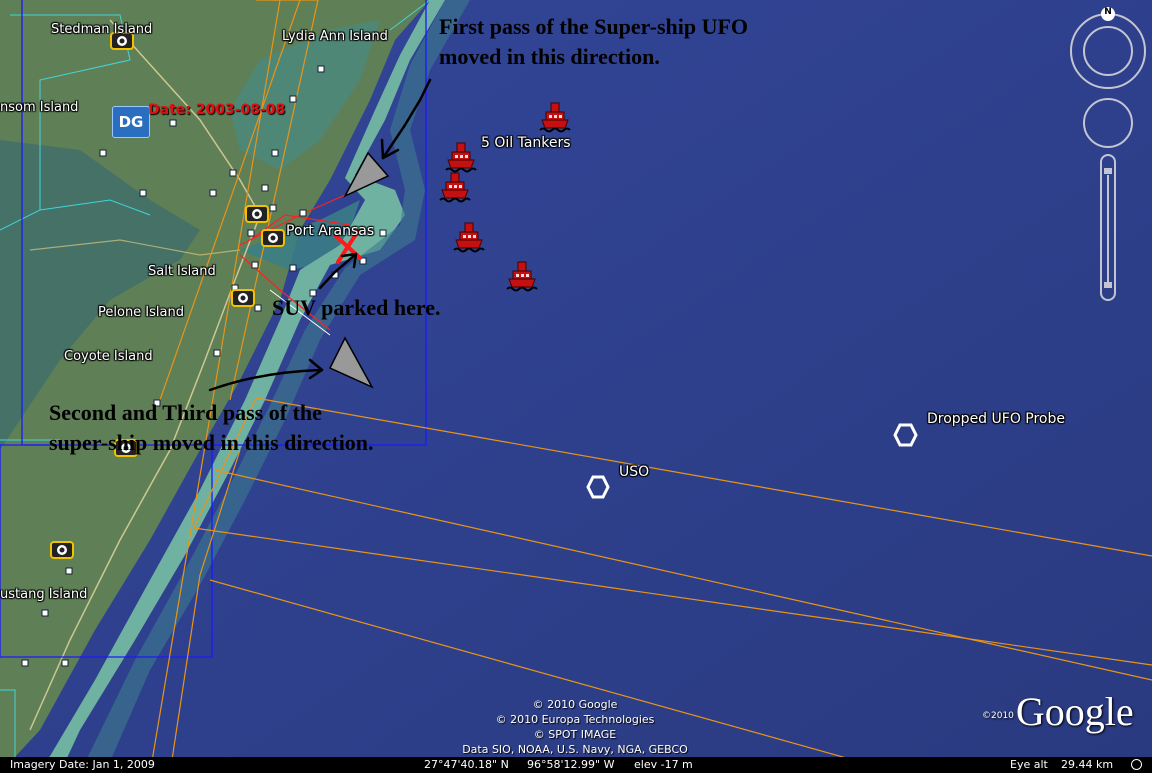 This screenshot has width=1152, height=773. I want to click on place-label-mustang-island: ustang Island, so click(43, 594).